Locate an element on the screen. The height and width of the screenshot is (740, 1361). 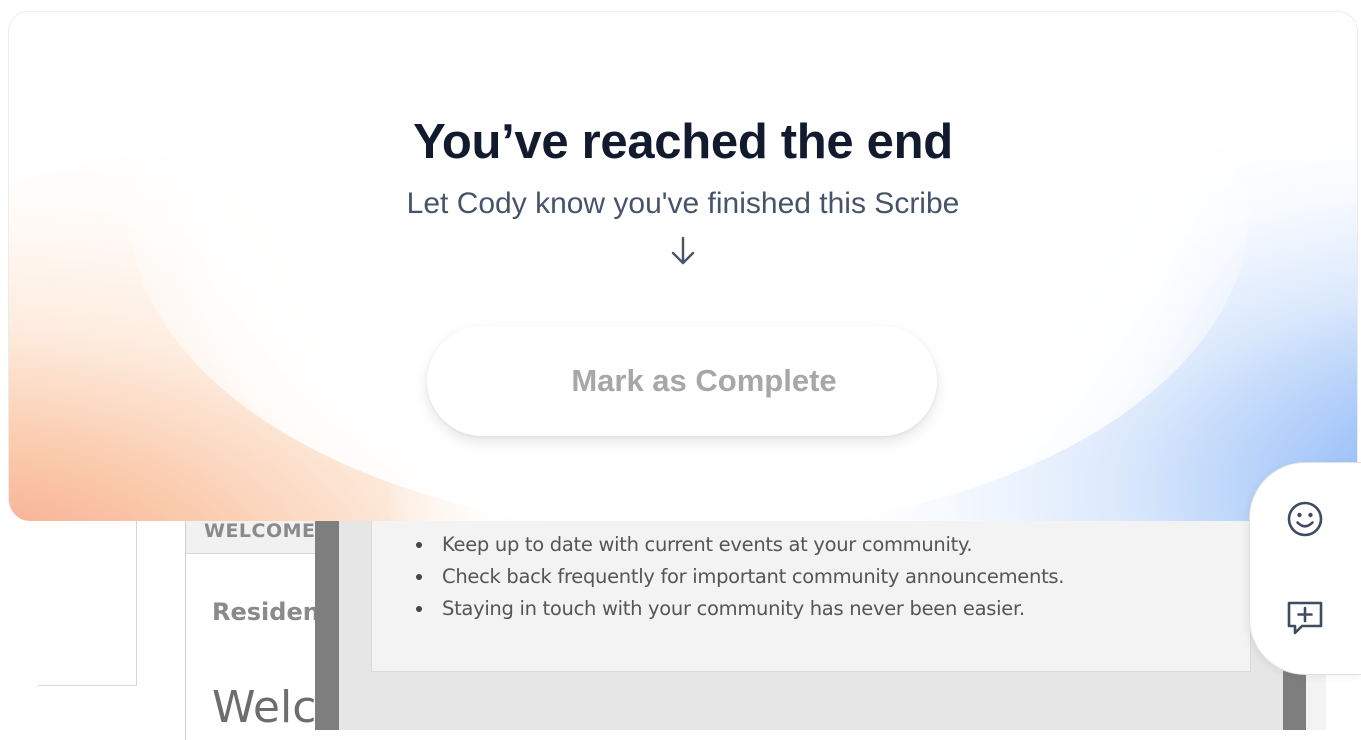
add-comment-button is located at coordinates (1305, 618).